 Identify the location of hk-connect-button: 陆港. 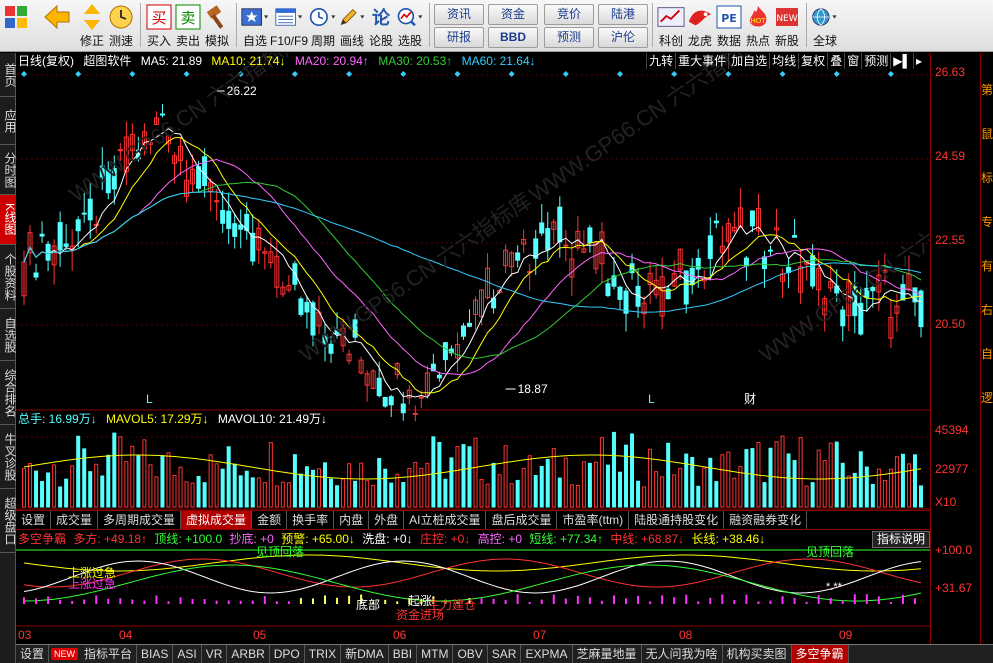
(623, 14).